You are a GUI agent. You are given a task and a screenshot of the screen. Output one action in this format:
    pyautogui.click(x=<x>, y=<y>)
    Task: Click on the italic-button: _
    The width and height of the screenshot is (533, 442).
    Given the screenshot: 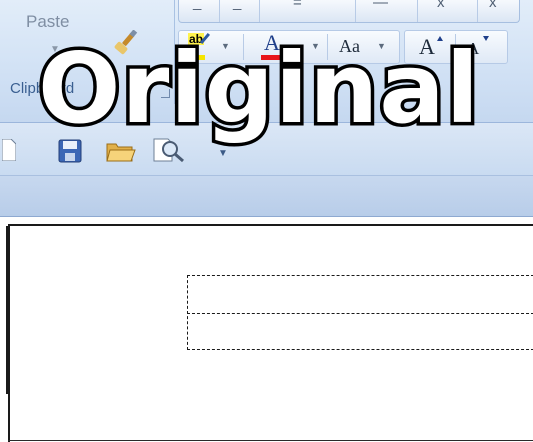 What is the action you would take?
    pyautogui.click(x=239, y=11)
    